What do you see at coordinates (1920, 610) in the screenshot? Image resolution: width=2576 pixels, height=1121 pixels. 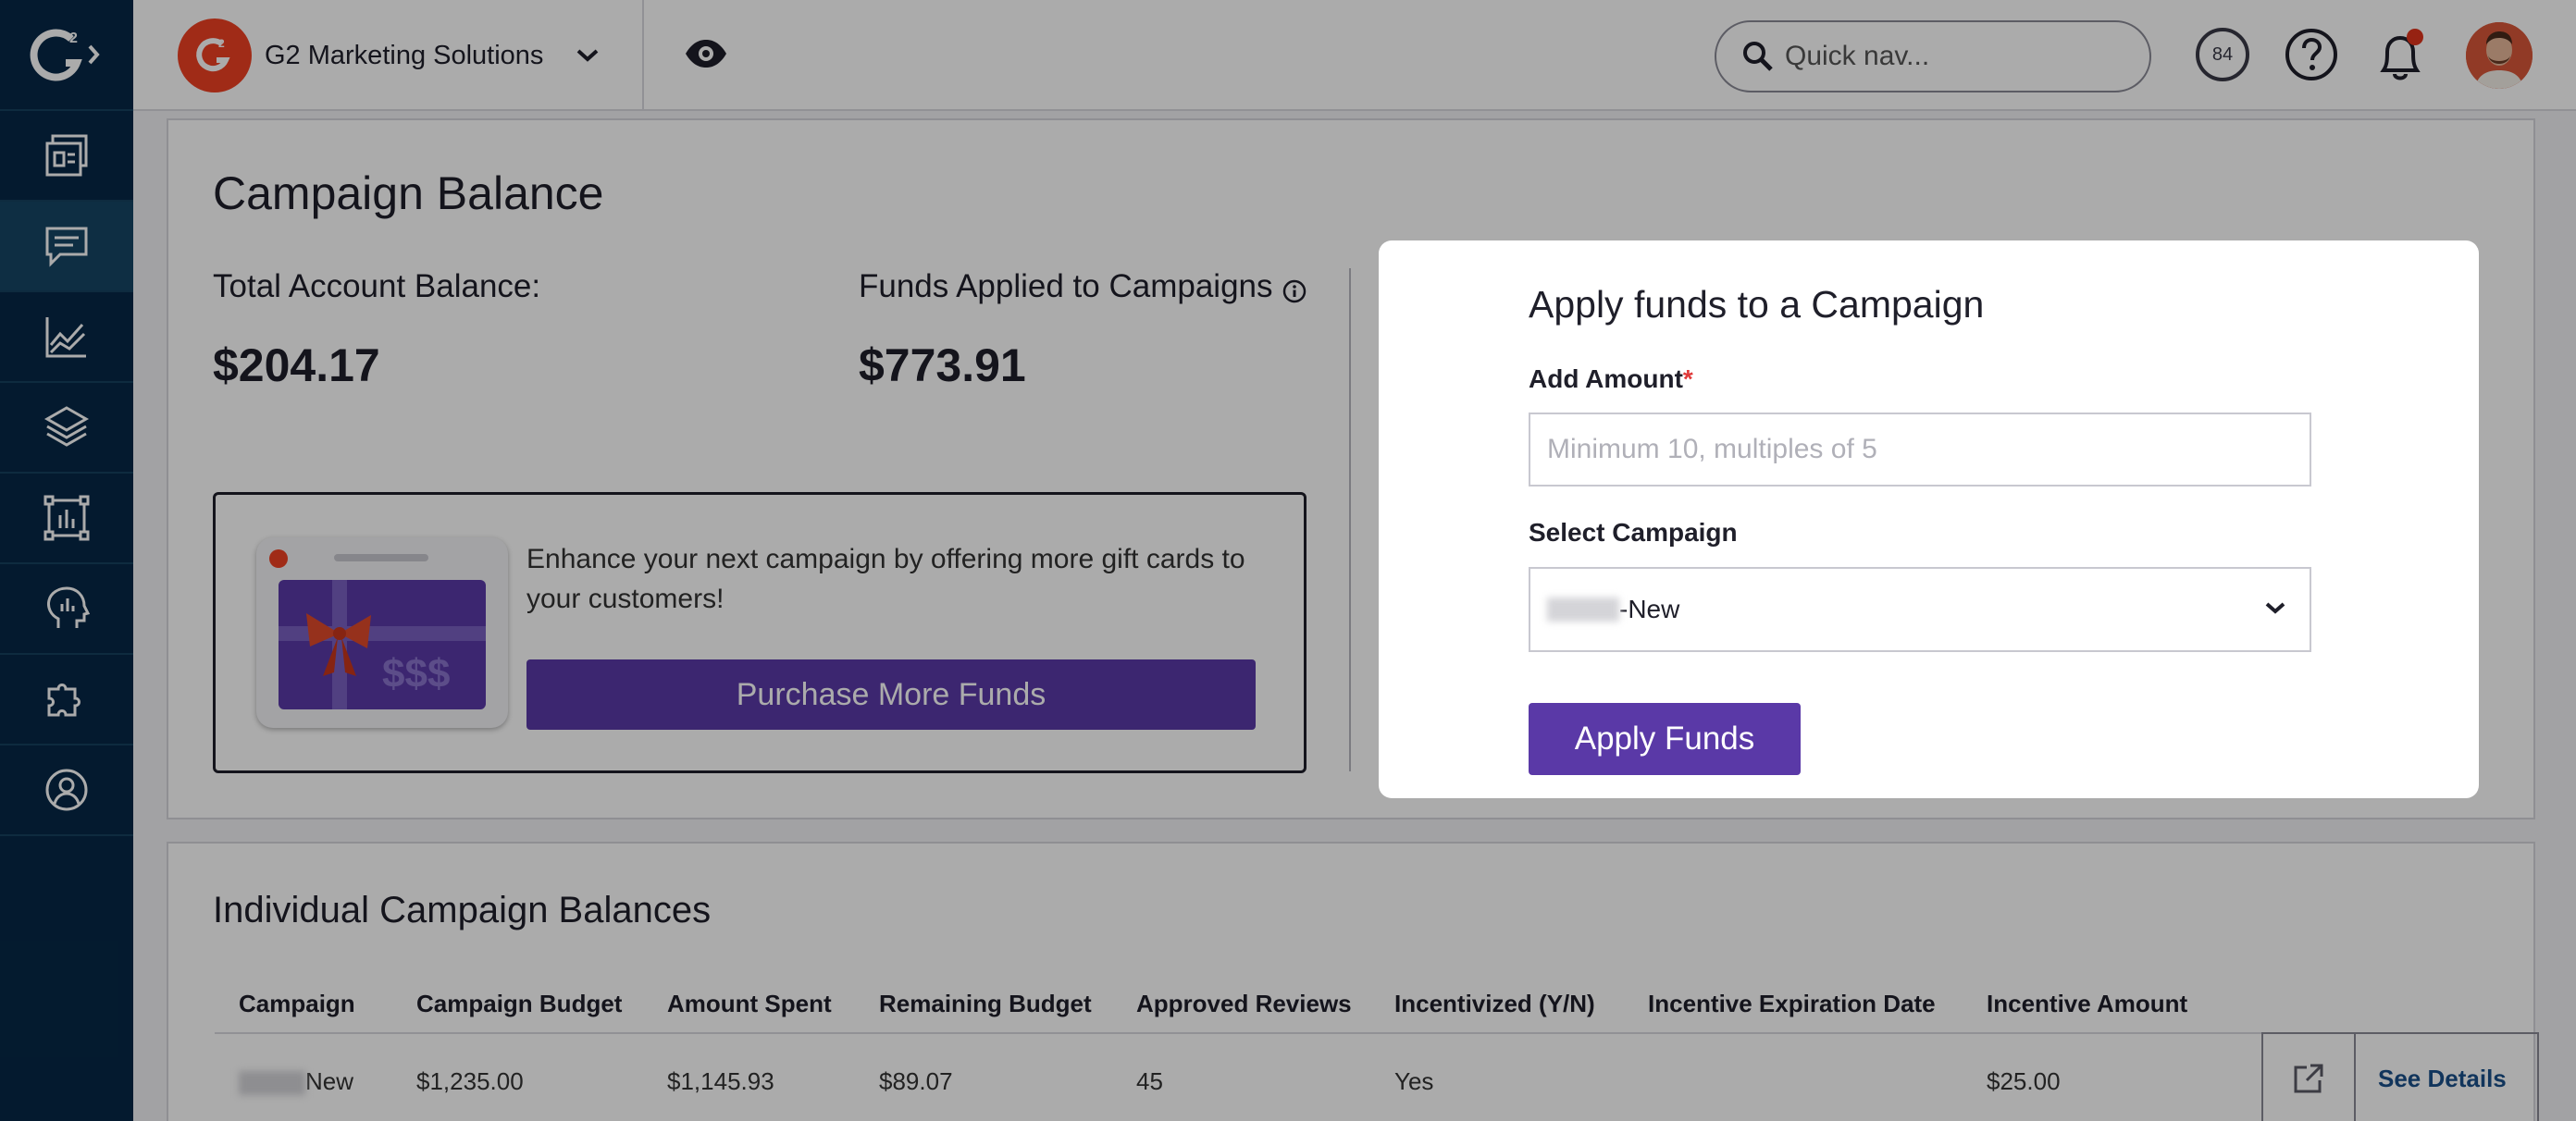 I see `campaign-select: -New` at bounding box center [1920, 610].